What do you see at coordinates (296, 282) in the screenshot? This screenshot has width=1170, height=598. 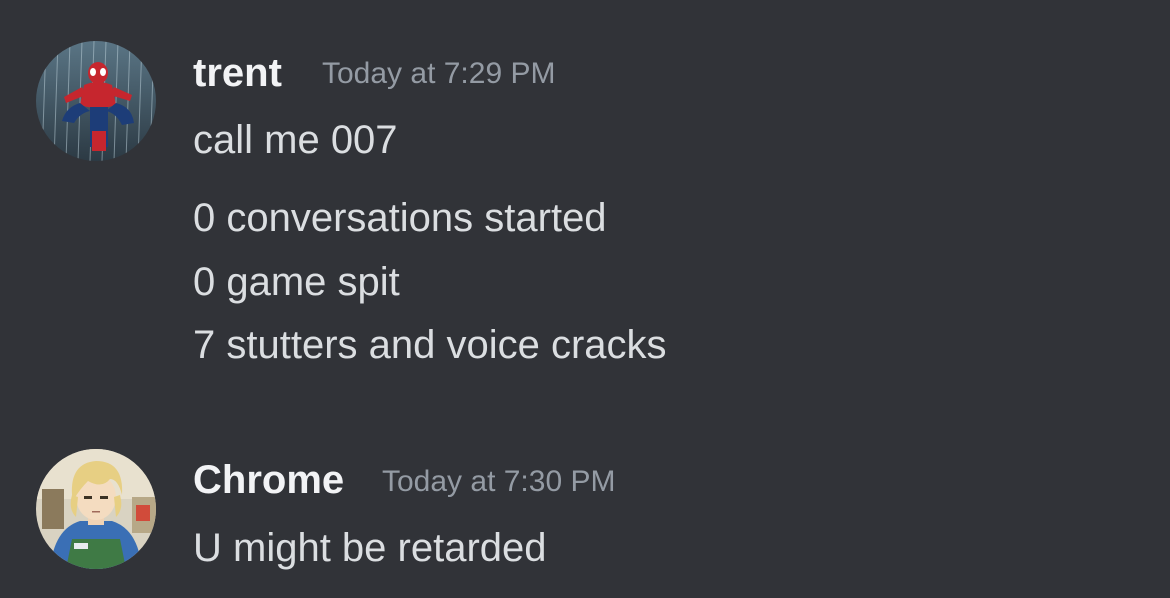 I see `message-text: 0 game spit` at bounding box center [296, 282].